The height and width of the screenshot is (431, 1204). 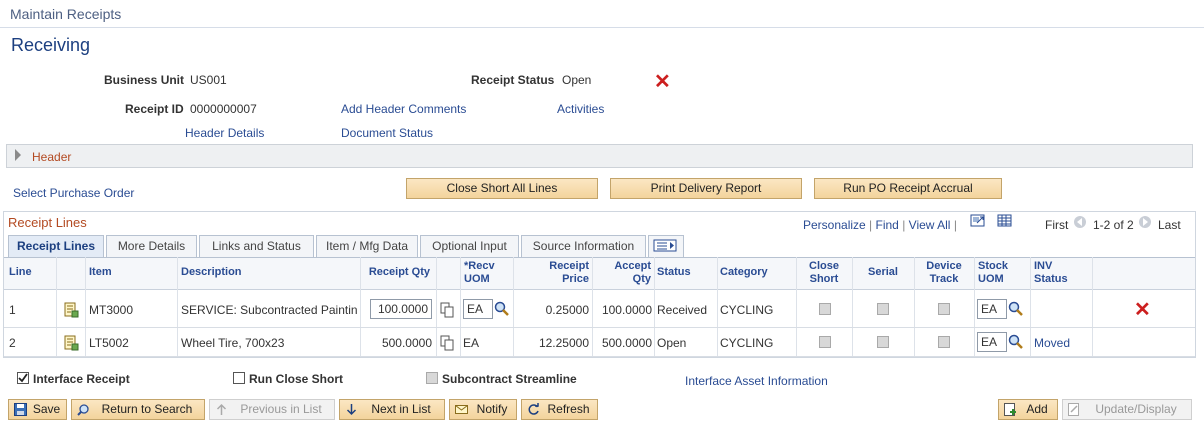 I want to click on col-device-track: Device Track, so click(x=944, y=272).